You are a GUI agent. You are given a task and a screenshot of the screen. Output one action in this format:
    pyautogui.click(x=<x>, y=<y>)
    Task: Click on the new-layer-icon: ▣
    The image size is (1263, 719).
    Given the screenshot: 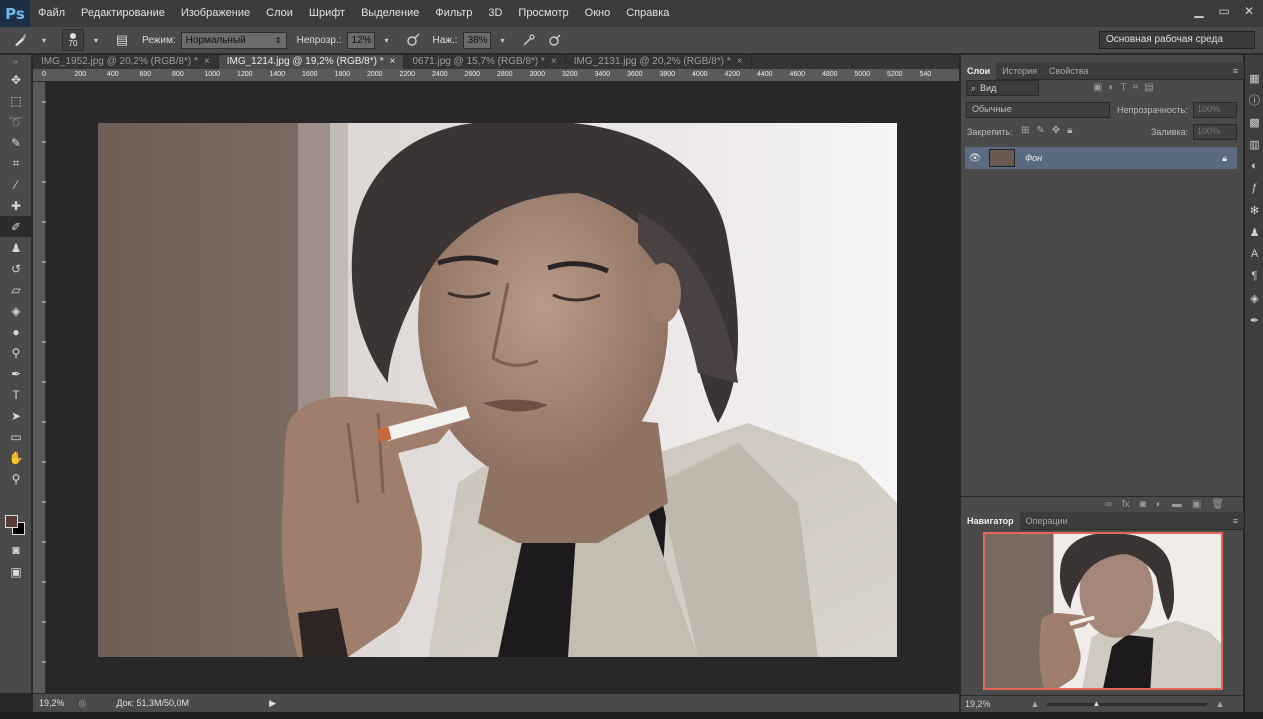 What is the action you would take?
    pyautogui.click(x=1196, y=504)
    